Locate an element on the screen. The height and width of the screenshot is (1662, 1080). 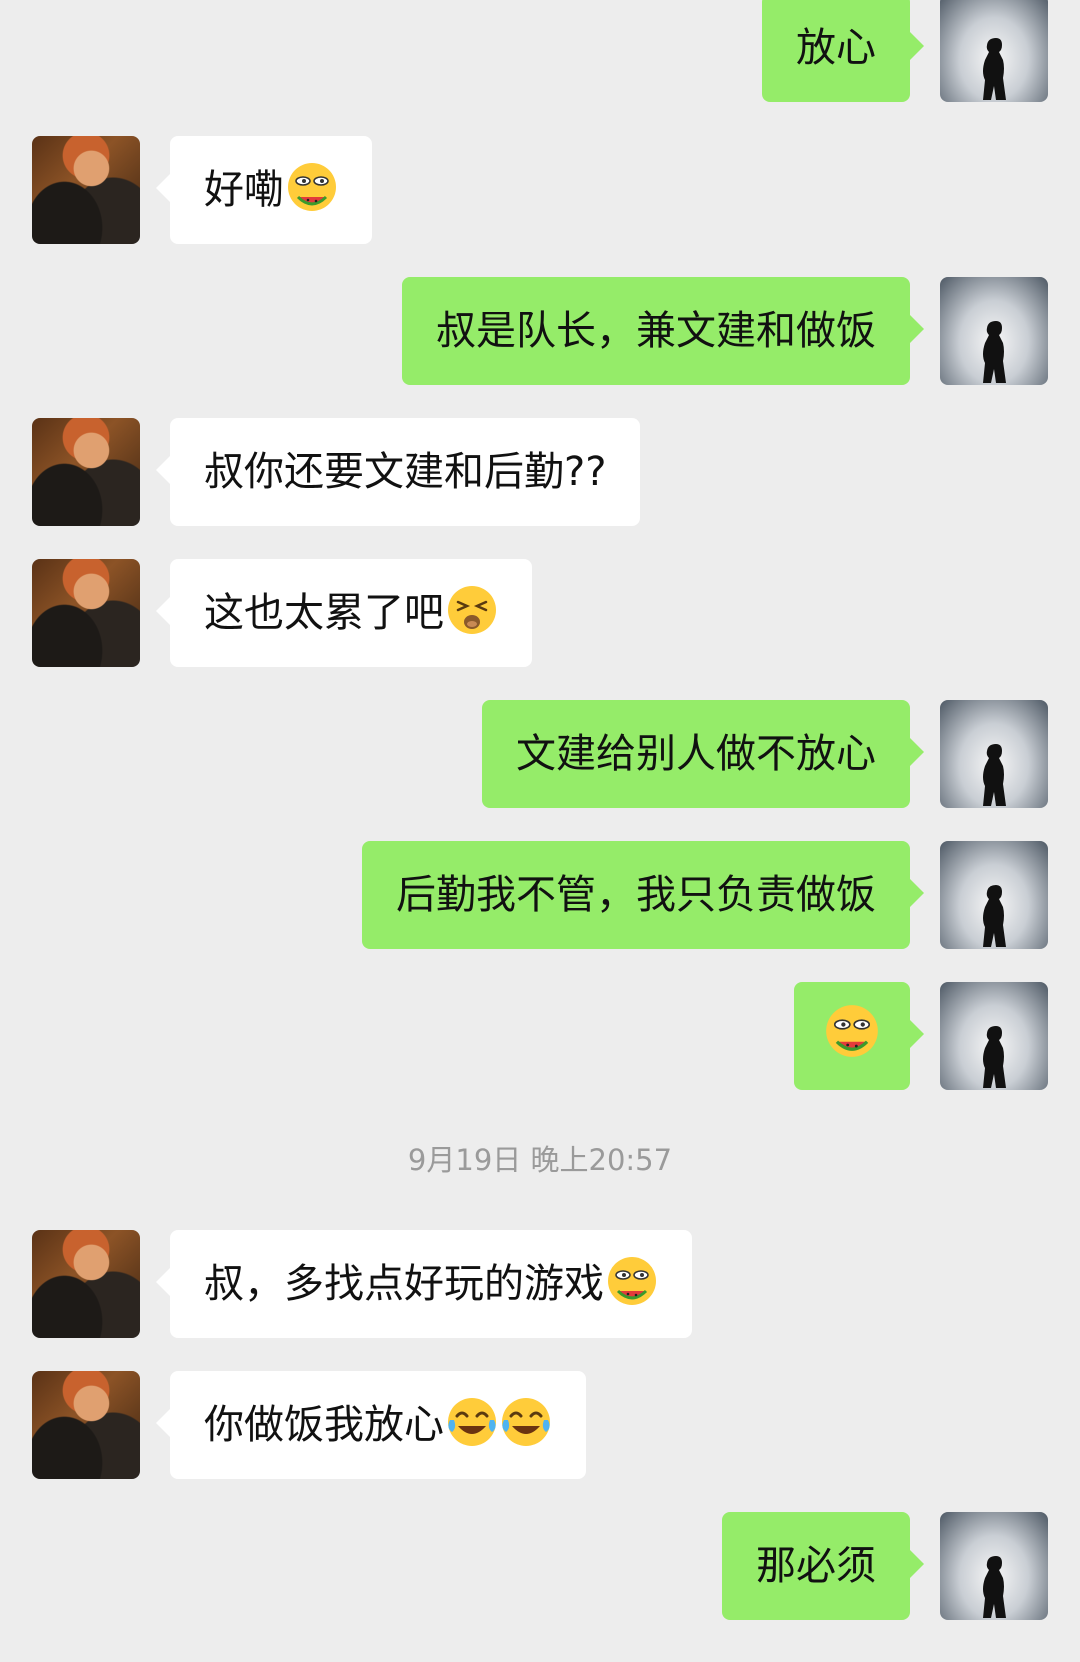
message-row: 叔是队长，兼文建和做饭 is located at coordinates (540, 331).